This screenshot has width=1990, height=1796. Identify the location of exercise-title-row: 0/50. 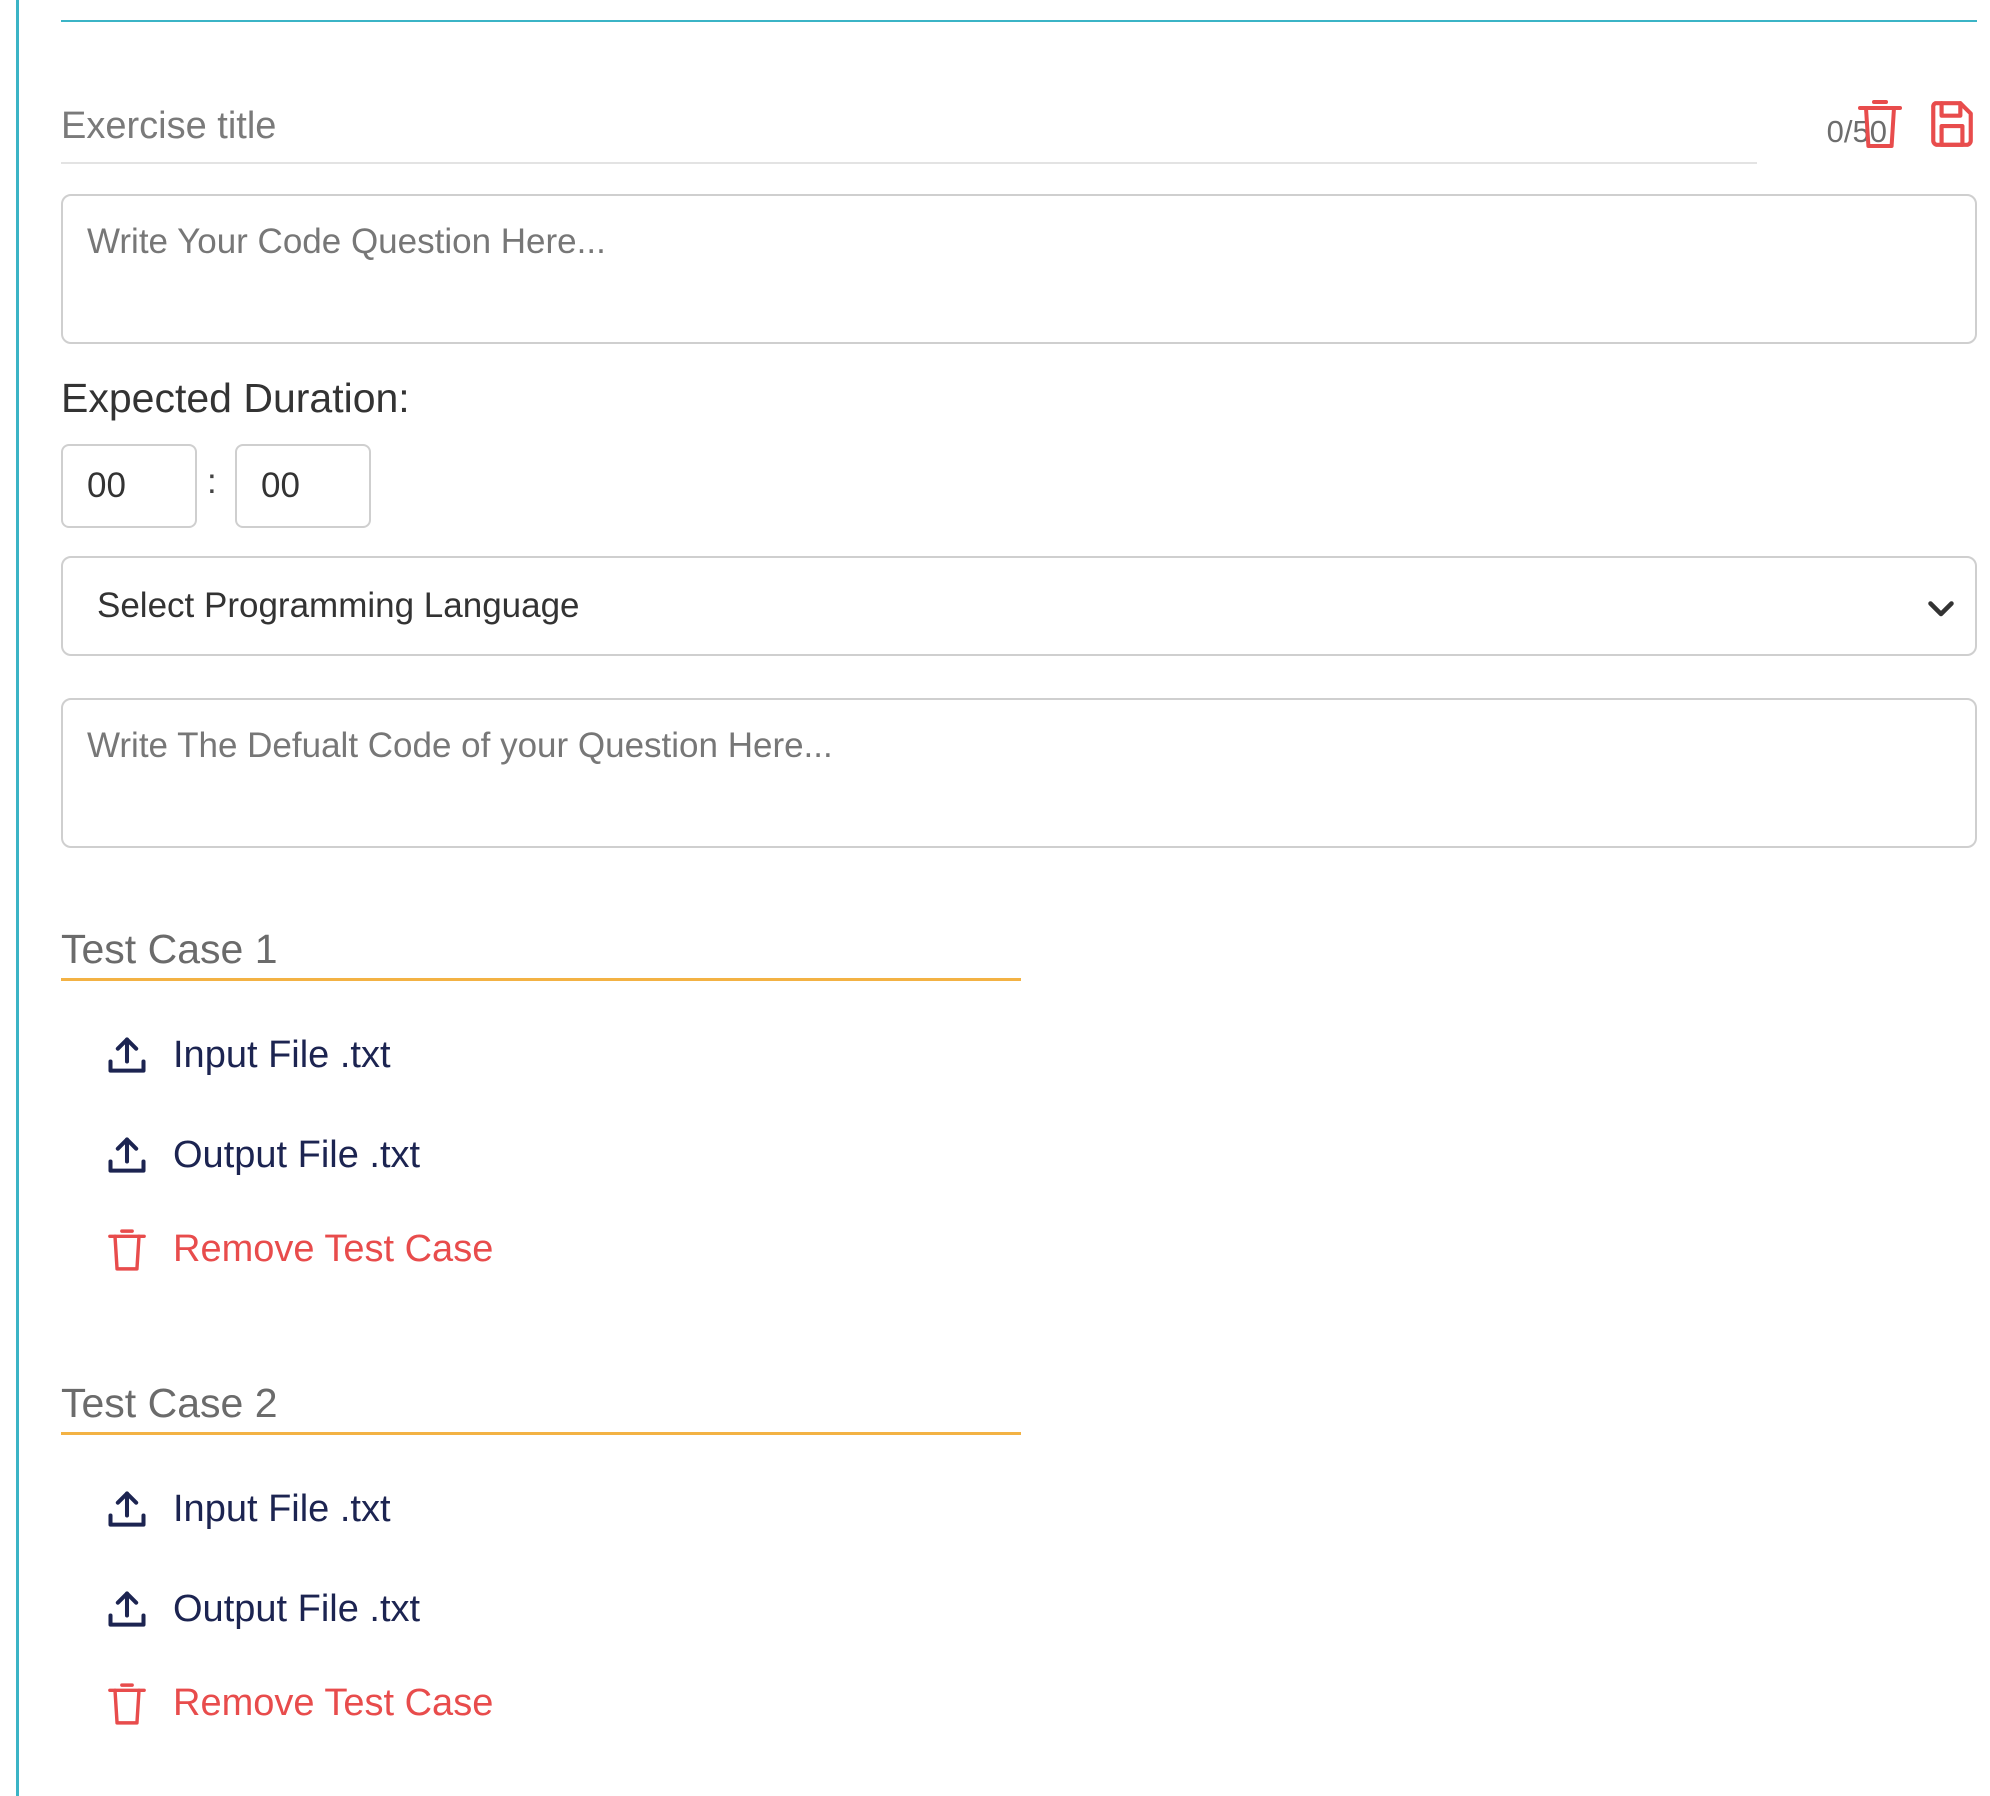
(1019, 128).